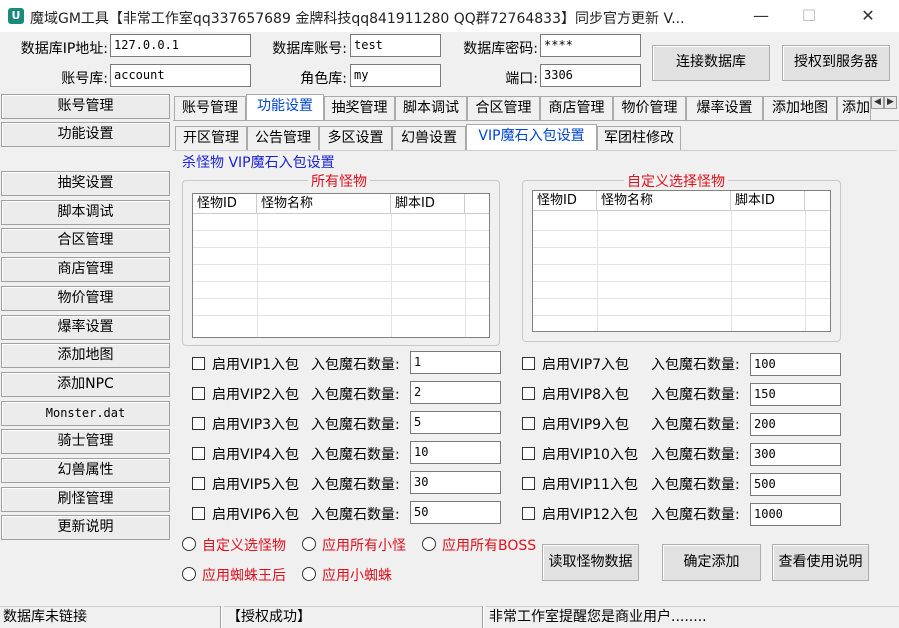  What do you see at coordinates (528, 483) in the screenshot?
I see `vip11-checkbox` at bounding box center [528, 483].